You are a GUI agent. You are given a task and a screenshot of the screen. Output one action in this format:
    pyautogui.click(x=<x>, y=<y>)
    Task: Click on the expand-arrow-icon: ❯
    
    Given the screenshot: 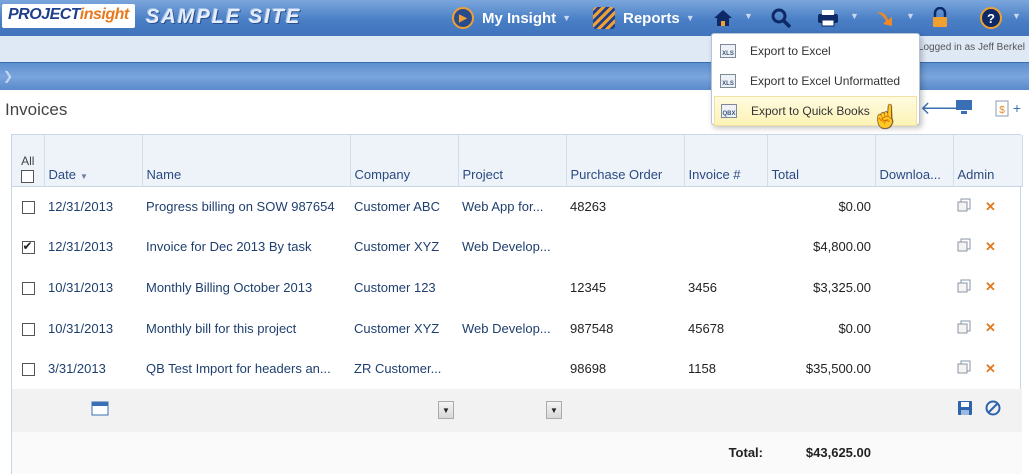 What is the action you would take?
    pyautogui.click(x=8, y=76)
    